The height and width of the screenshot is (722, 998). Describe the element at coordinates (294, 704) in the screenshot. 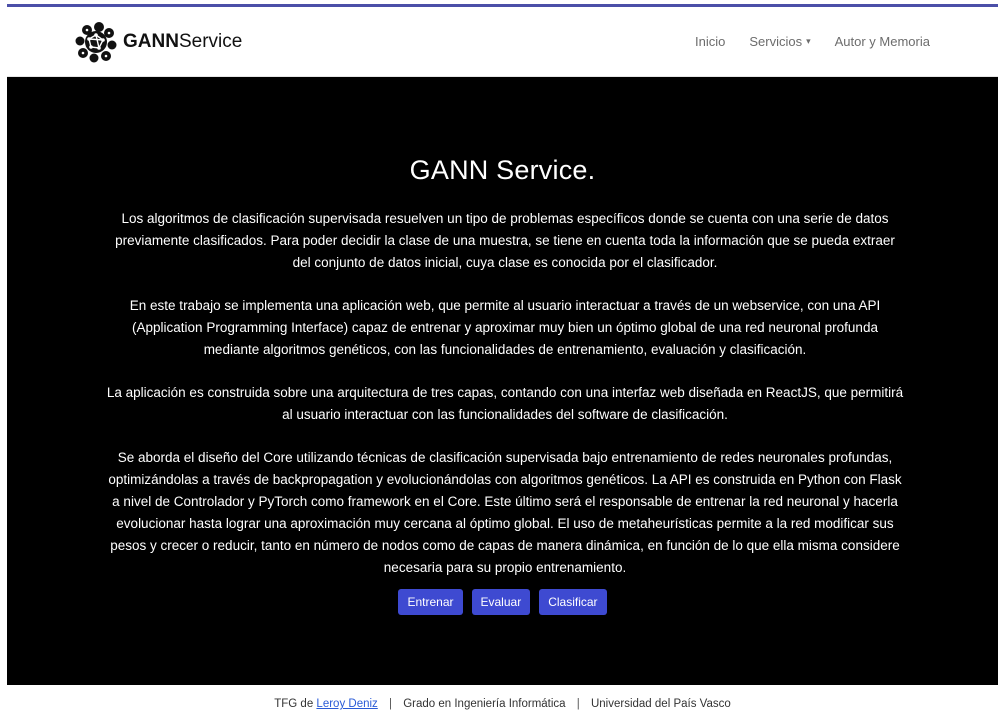

I see `footer-prefix: TFG de` at that location.